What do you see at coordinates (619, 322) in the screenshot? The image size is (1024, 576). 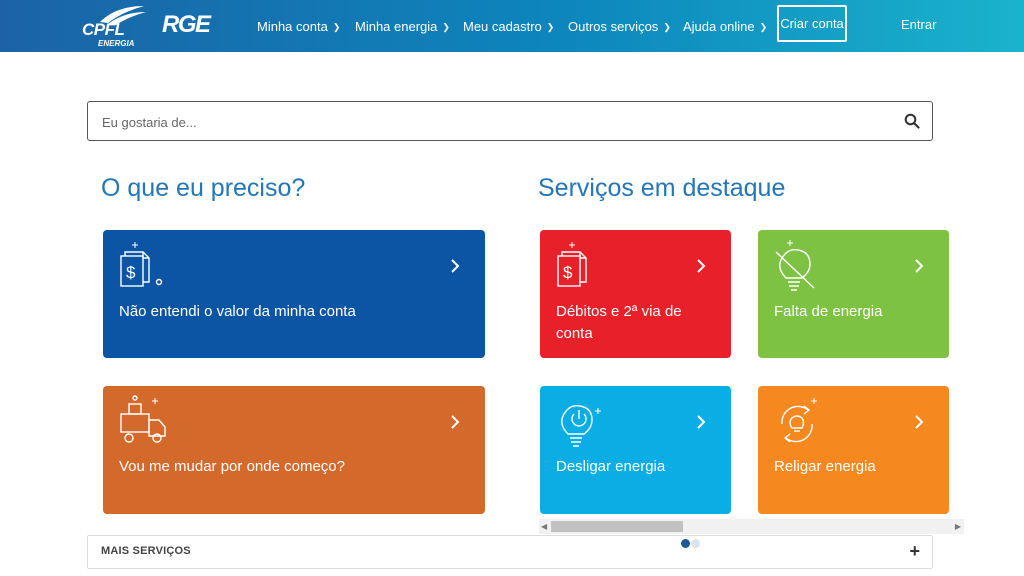 I see `card-label: Débitos e 2ª via de conta` at bounding box center [619, 322].